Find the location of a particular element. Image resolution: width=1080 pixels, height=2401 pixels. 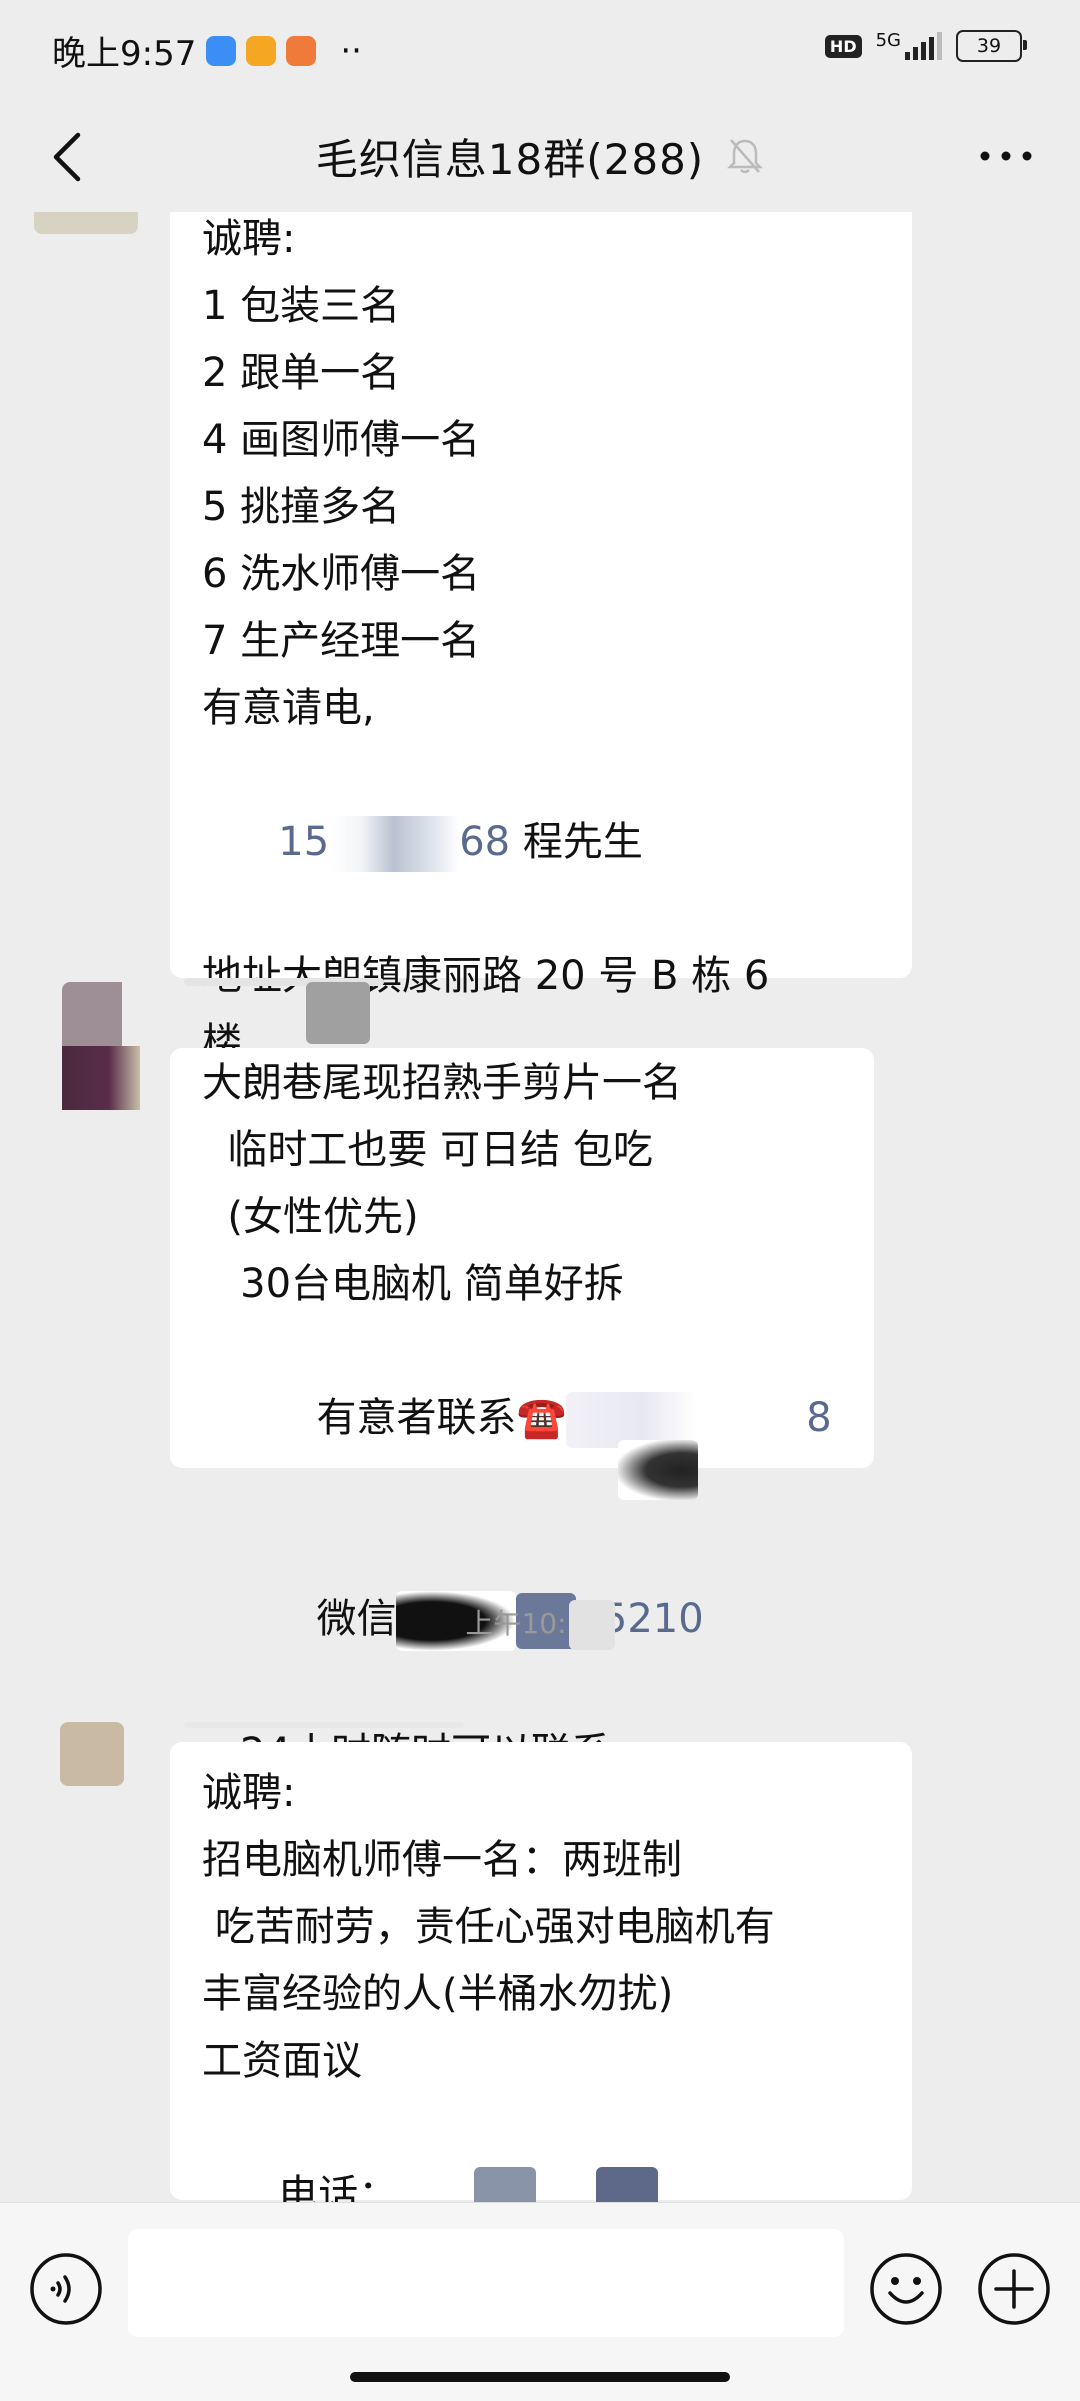

message-line: 丰富经验的人(半桶水勿扰) is located at coordinates (438, 1994).